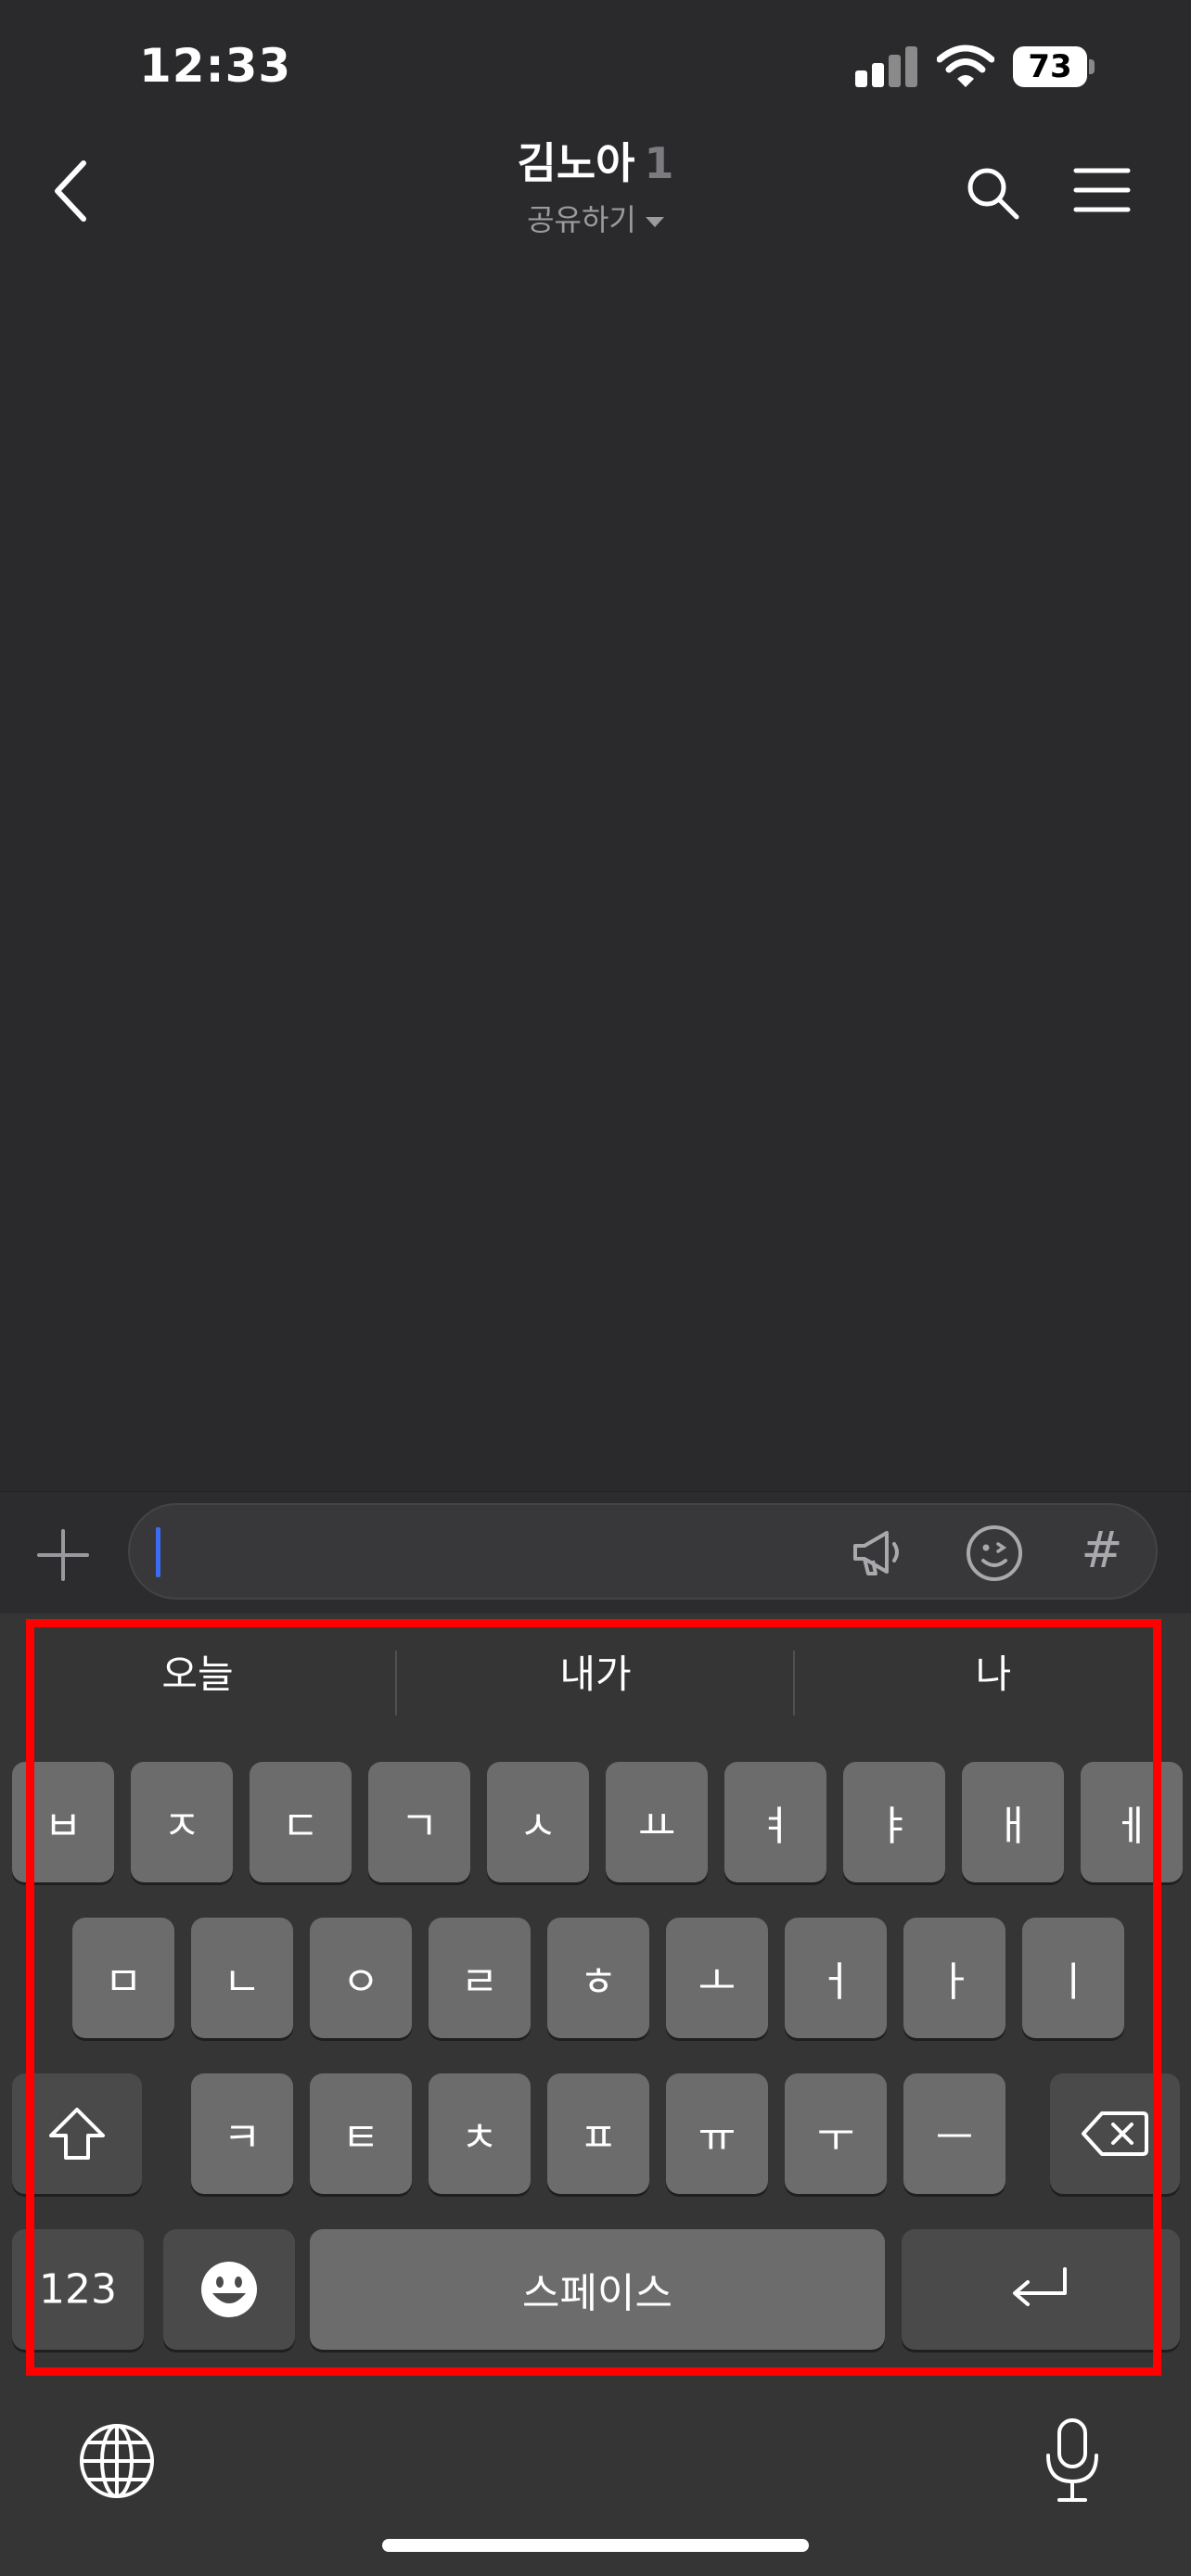  What do you see at coordinates (992, 193) in the screenshot?
I see `search-icon` at bounding box center [992, 193].